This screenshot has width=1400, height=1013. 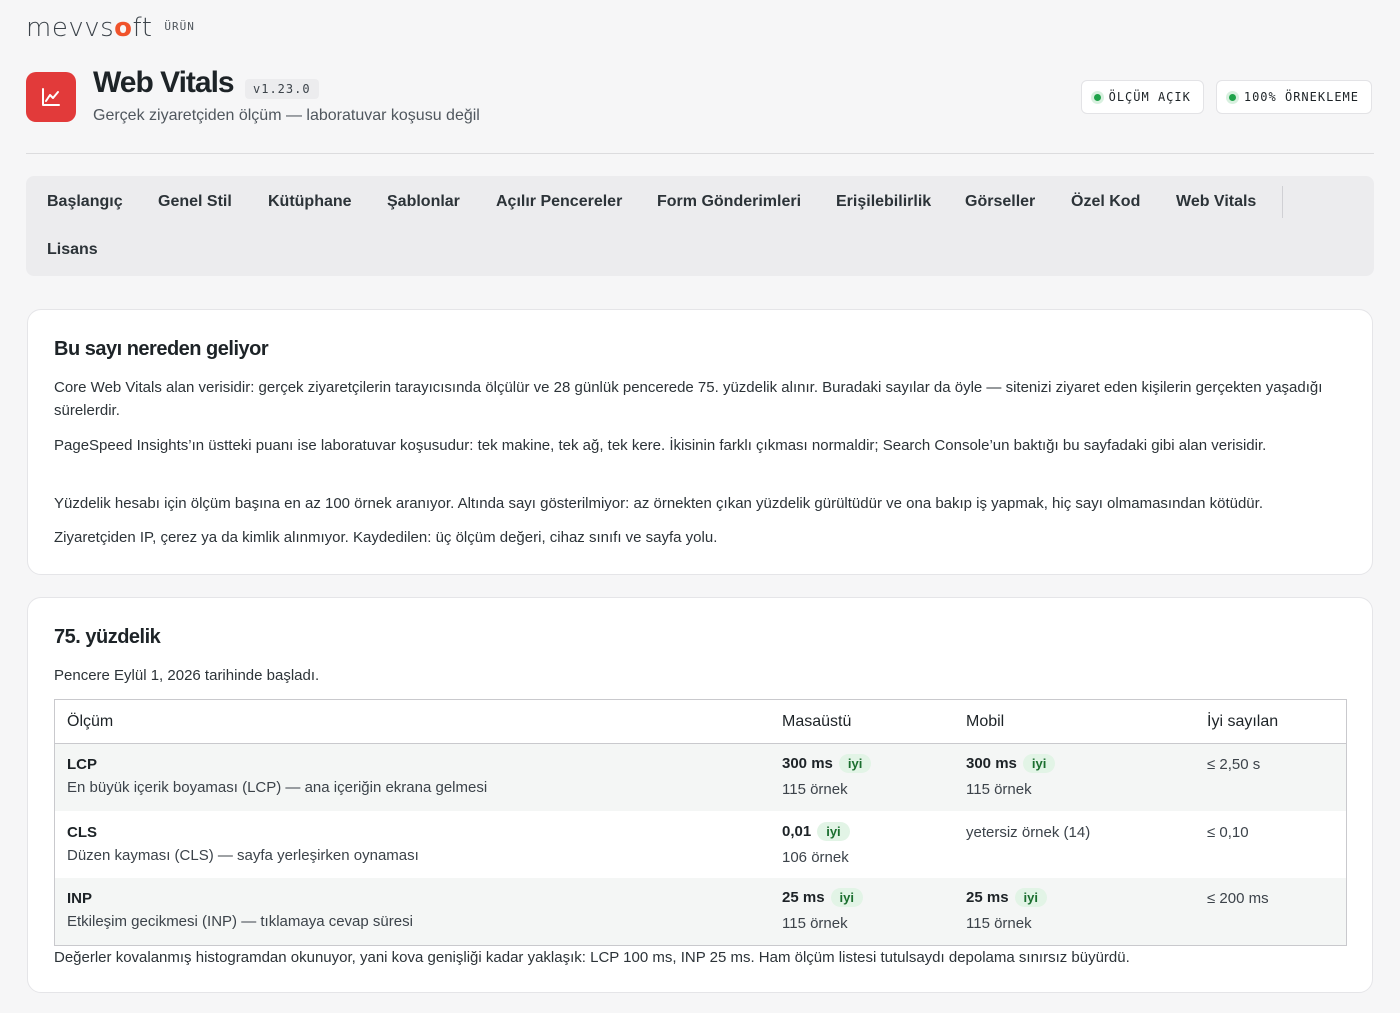 What do you see at coordinates (985, 721) in the screenshot?
I see `column-header: Mobil` at bounding box center [985, 721].